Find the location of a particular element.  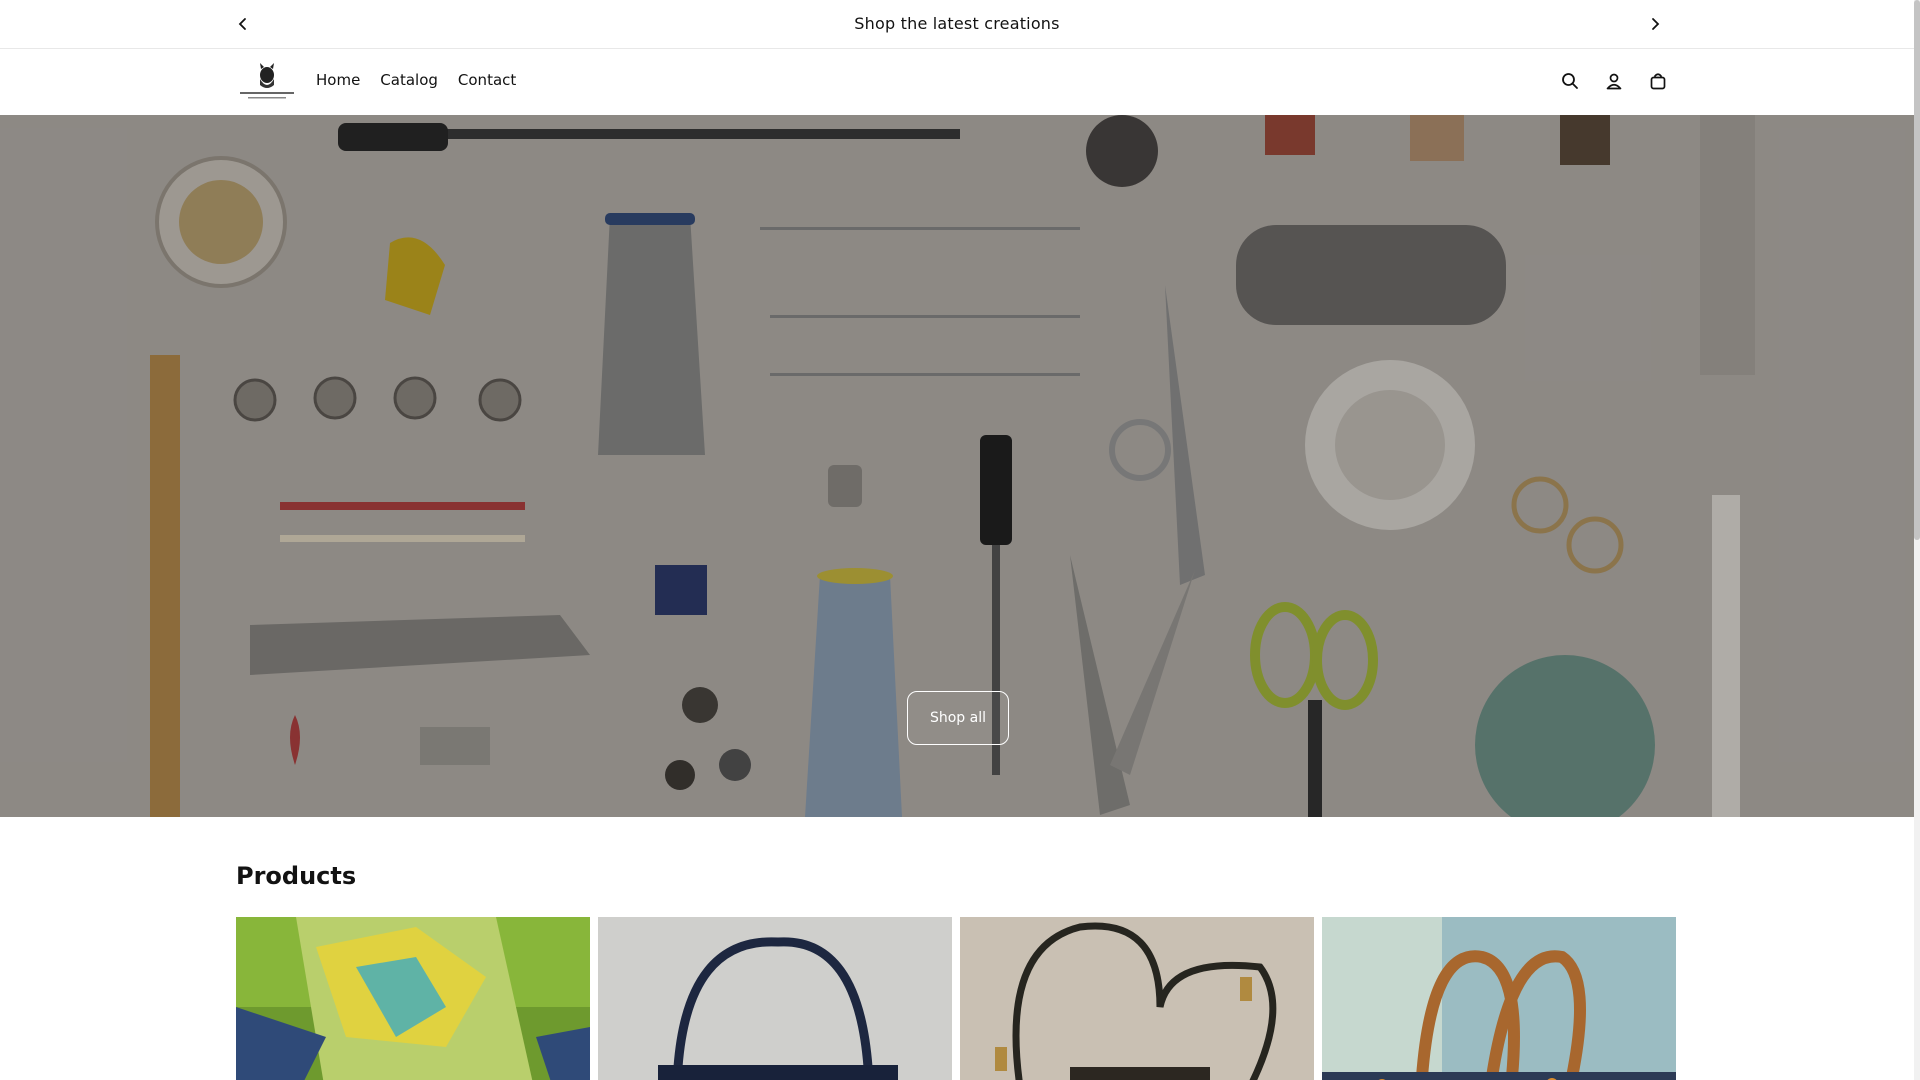

cart-button is located at coordinates (1658, 81).